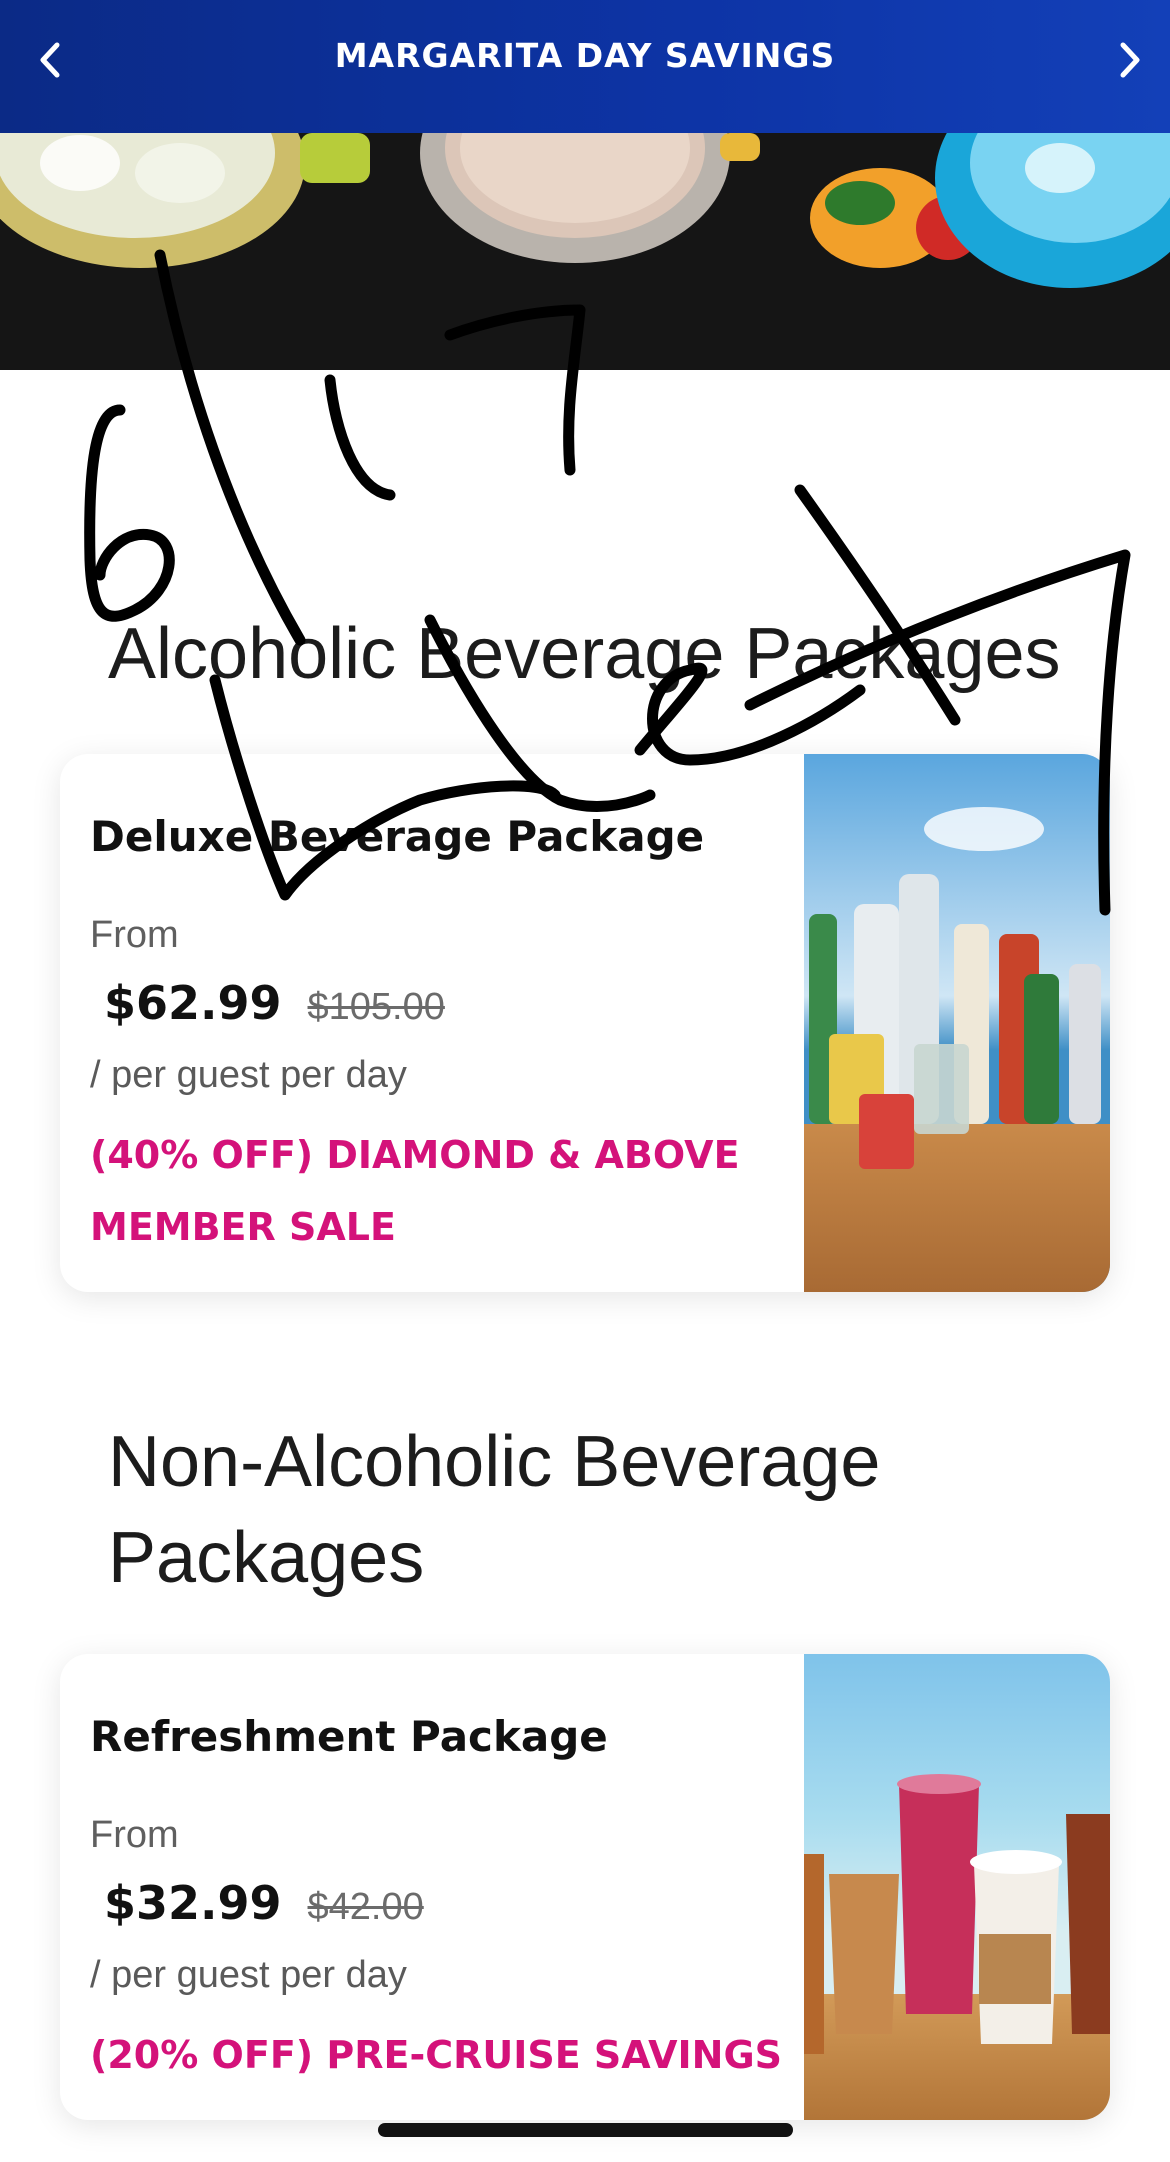 This screenshot has height=2162, width=1170. I want to click on price-row: $62.99 $105.00, so click(274, 1003).